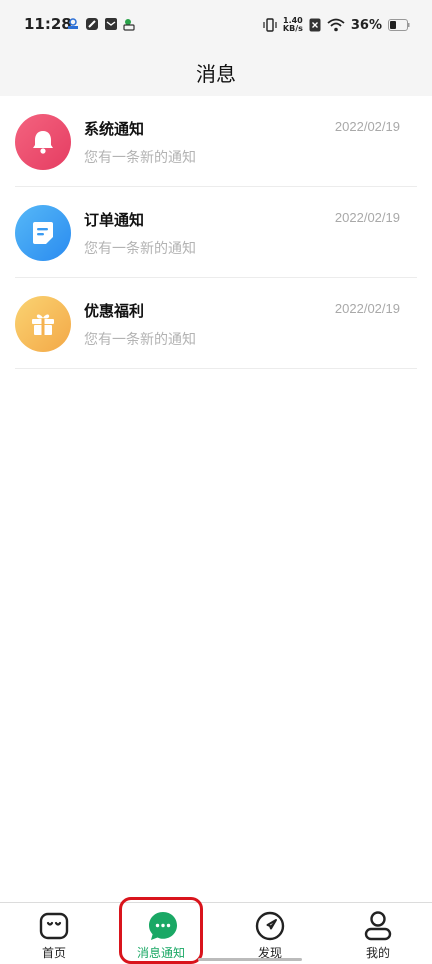  I want to click on message-item-system: 系统通知 您有一条新的通知 2022/02/19, so click(216, 141).